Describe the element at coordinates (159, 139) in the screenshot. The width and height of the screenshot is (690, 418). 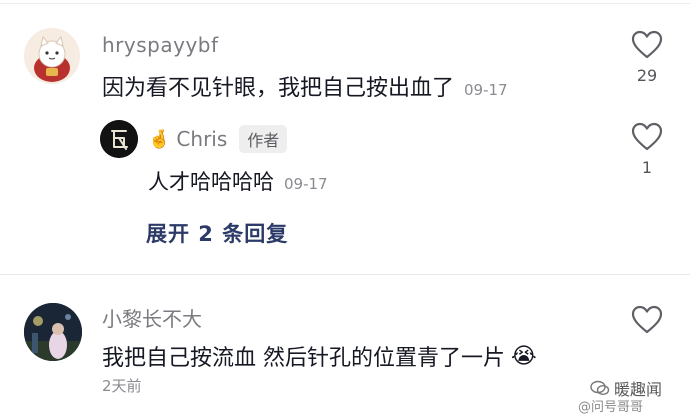
I see `finger-crossed-emoji: 🤞` at that location.